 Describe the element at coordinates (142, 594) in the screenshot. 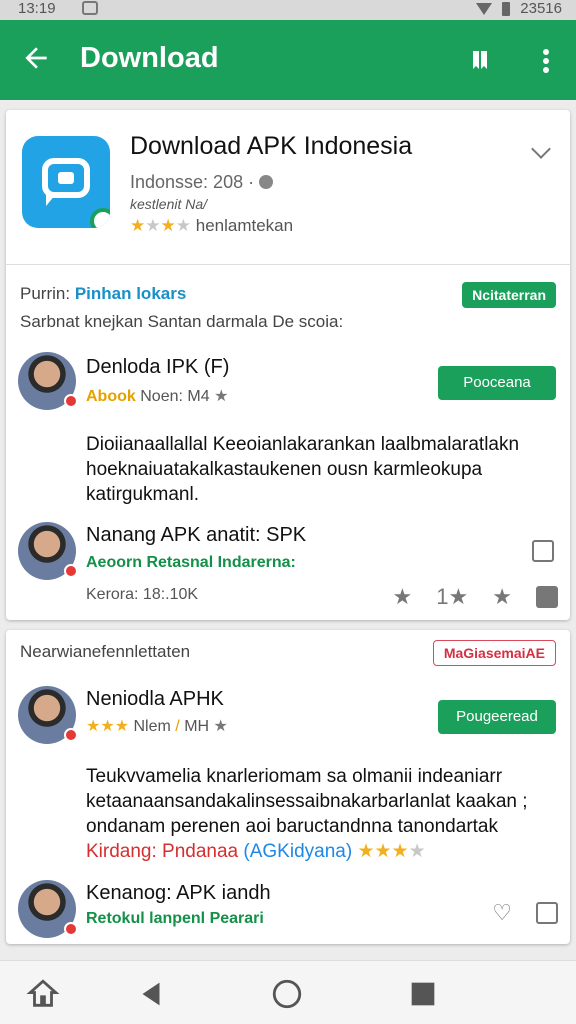

I see `reply-meta: Kerora: 18:.10K` at that location.